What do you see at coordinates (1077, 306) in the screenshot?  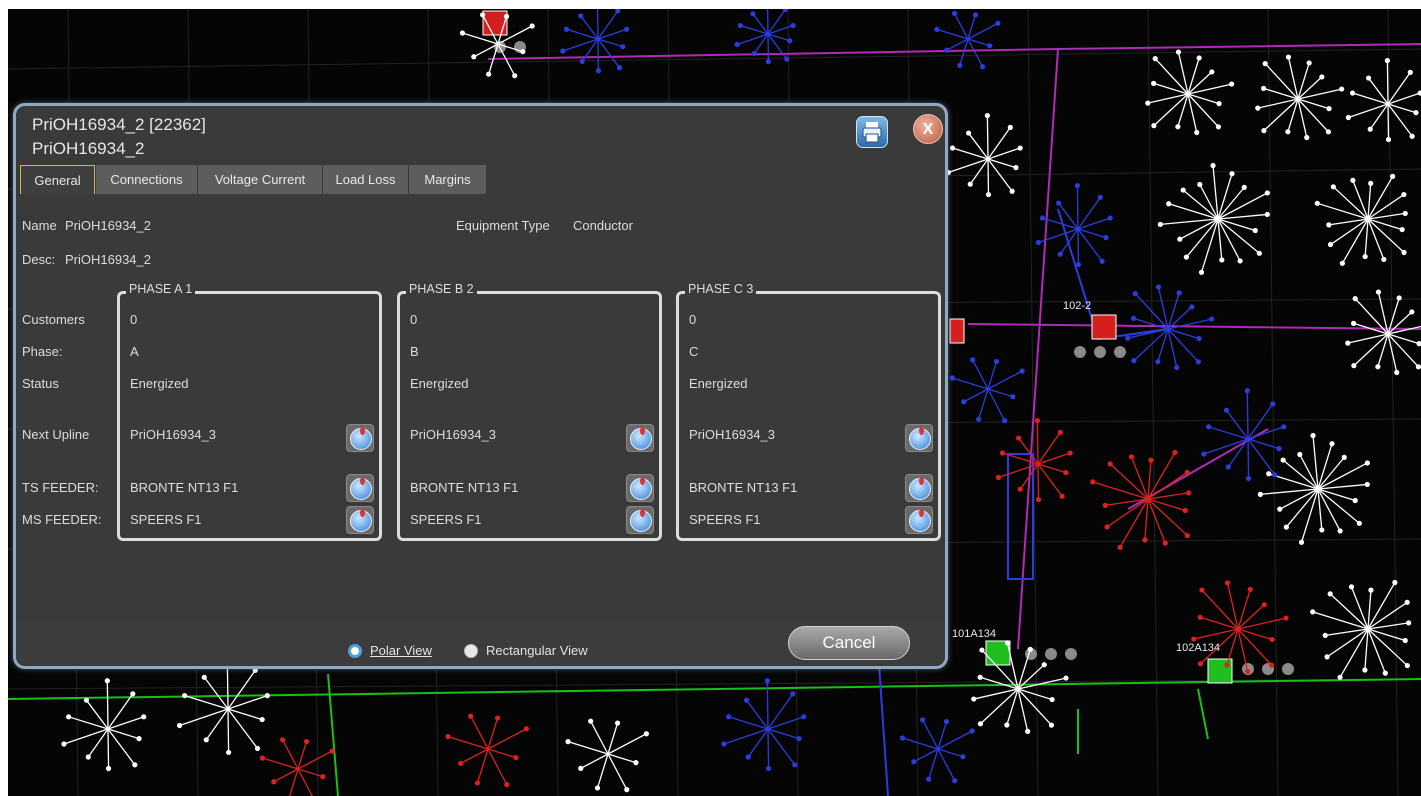 I see `map-label-102-2: 102-2` at bounding box center [1077, 306].